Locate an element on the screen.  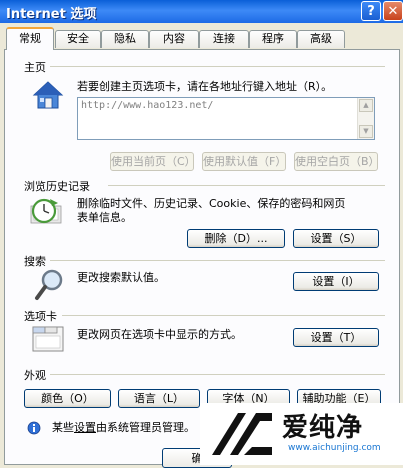
title-bar: Internet 选项 ? ✕ is located at coordinates (201, 11).